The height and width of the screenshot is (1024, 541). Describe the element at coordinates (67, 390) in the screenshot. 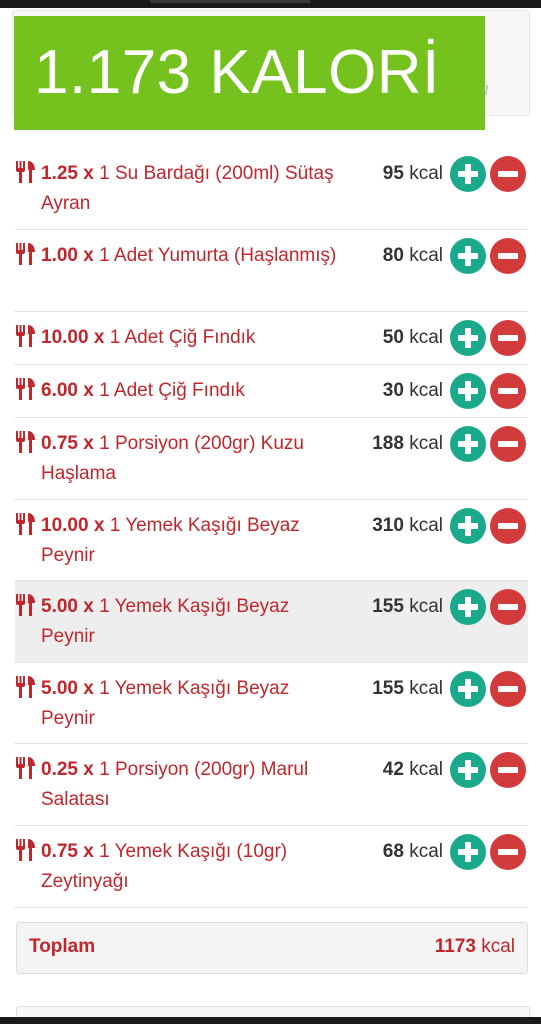

I see `food-item-quantity: 6.00 x` at that location.